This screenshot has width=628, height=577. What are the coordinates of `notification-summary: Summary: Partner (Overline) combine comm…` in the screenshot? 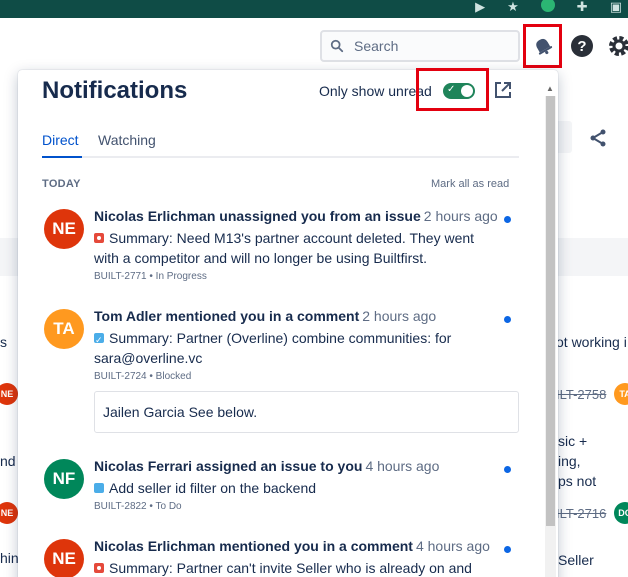 It's located at (284, 348).